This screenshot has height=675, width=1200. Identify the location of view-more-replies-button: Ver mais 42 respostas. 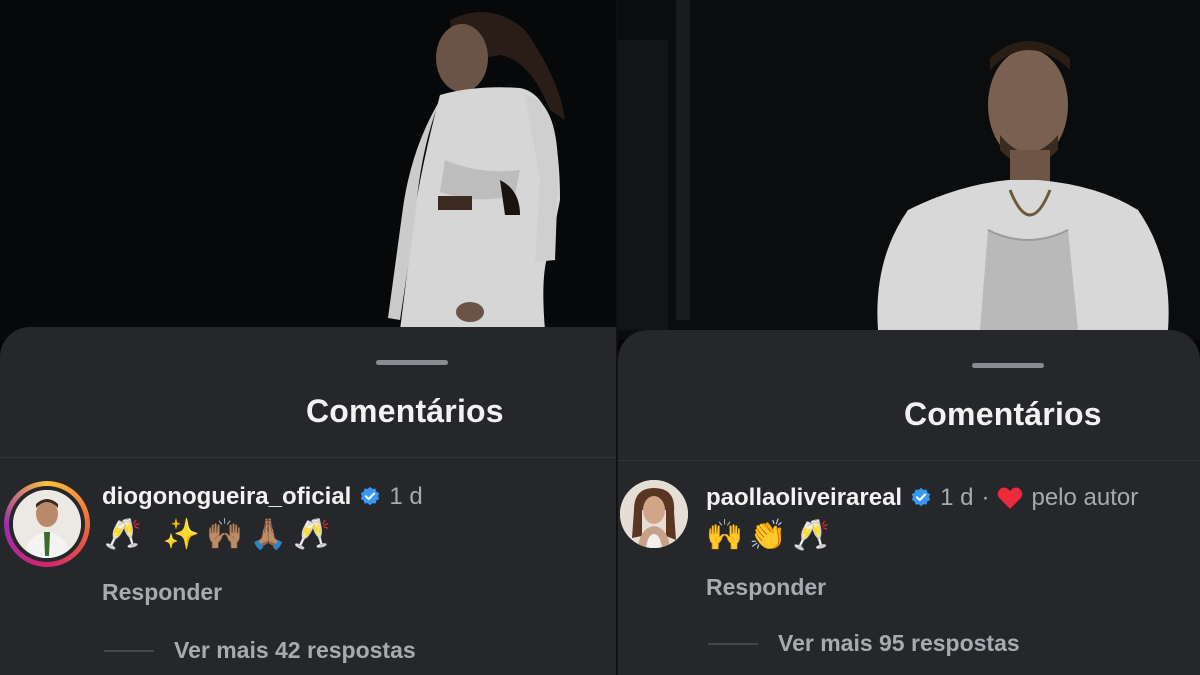
(260, 650).